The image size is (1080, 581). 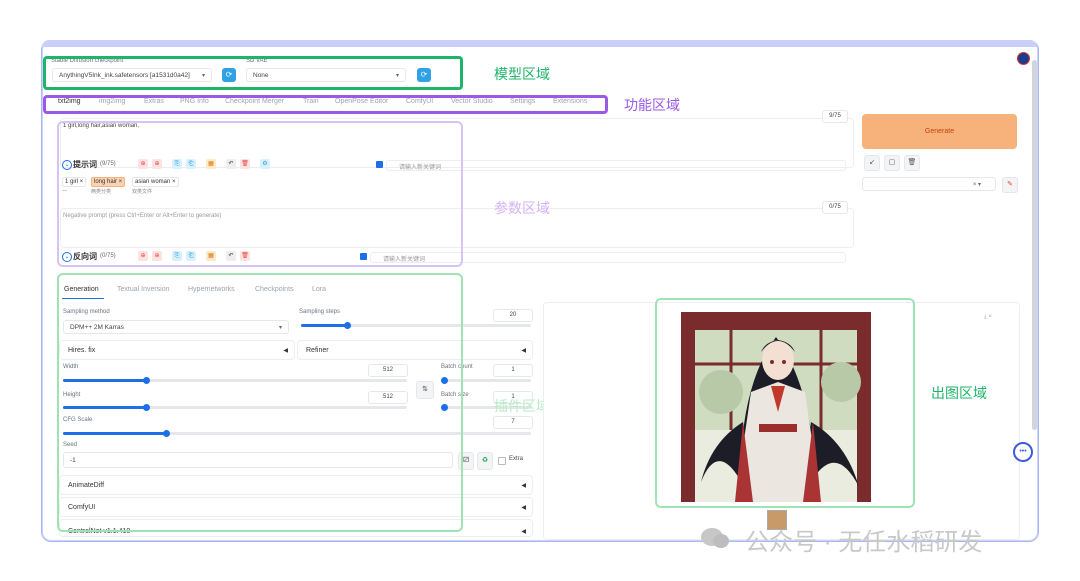 I want to click on style-select: × ▾, so click(x=929, y=184).